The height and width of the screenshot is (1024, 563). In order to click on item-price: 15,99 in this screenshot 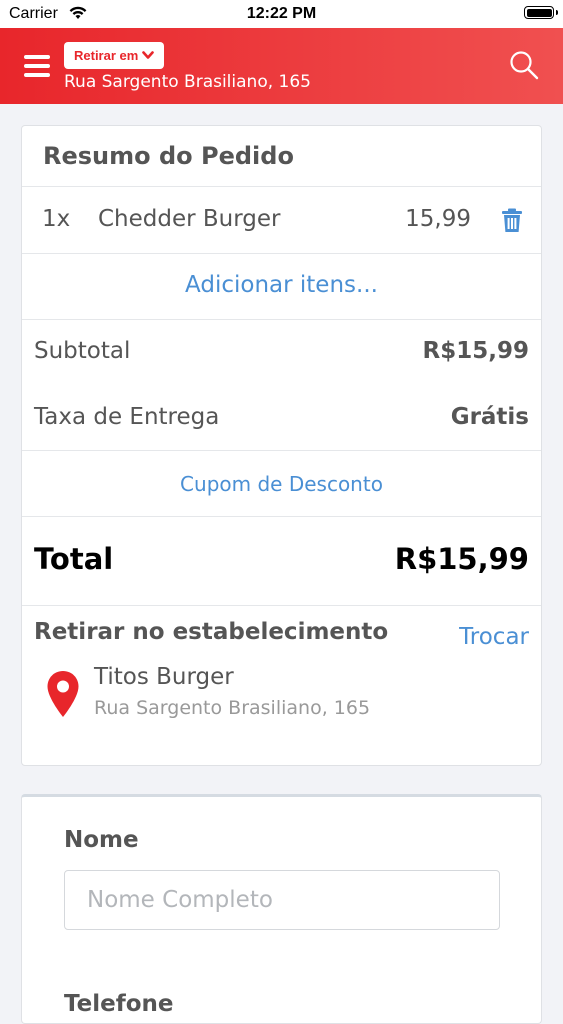, I will do `click(438, 219)`.